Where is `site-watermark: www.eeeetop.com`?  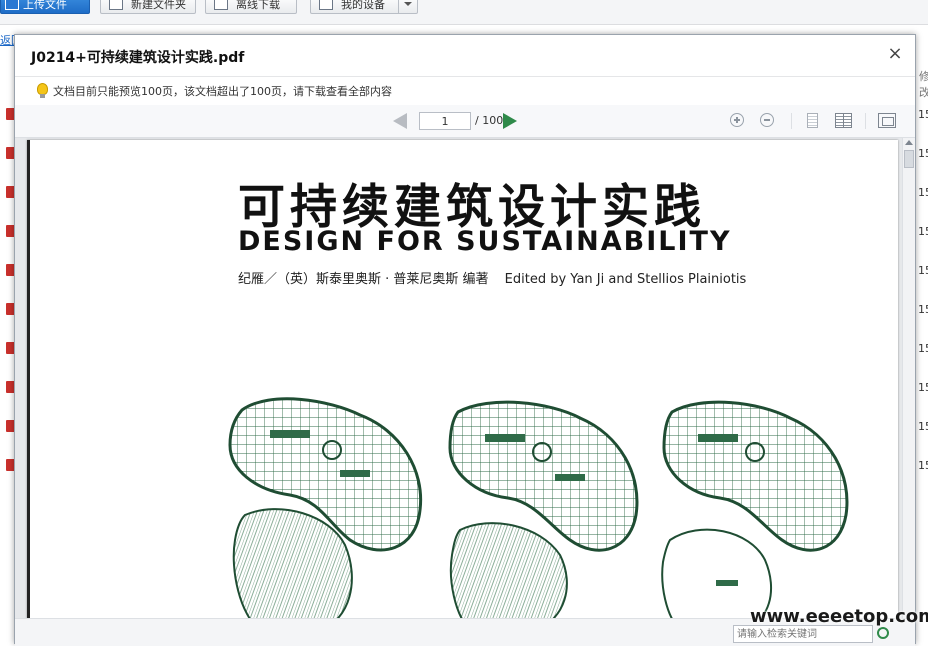
site-watermark: www.eeeetop.com is located at coordinates (839, 616).